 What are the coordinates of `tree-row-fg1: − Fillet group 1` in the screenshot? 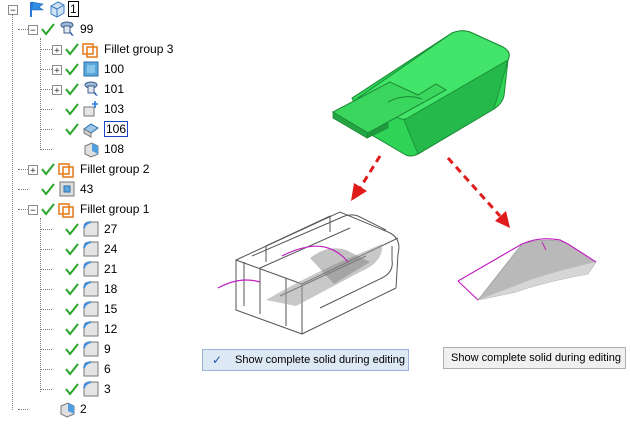 It's located at (100, 209).